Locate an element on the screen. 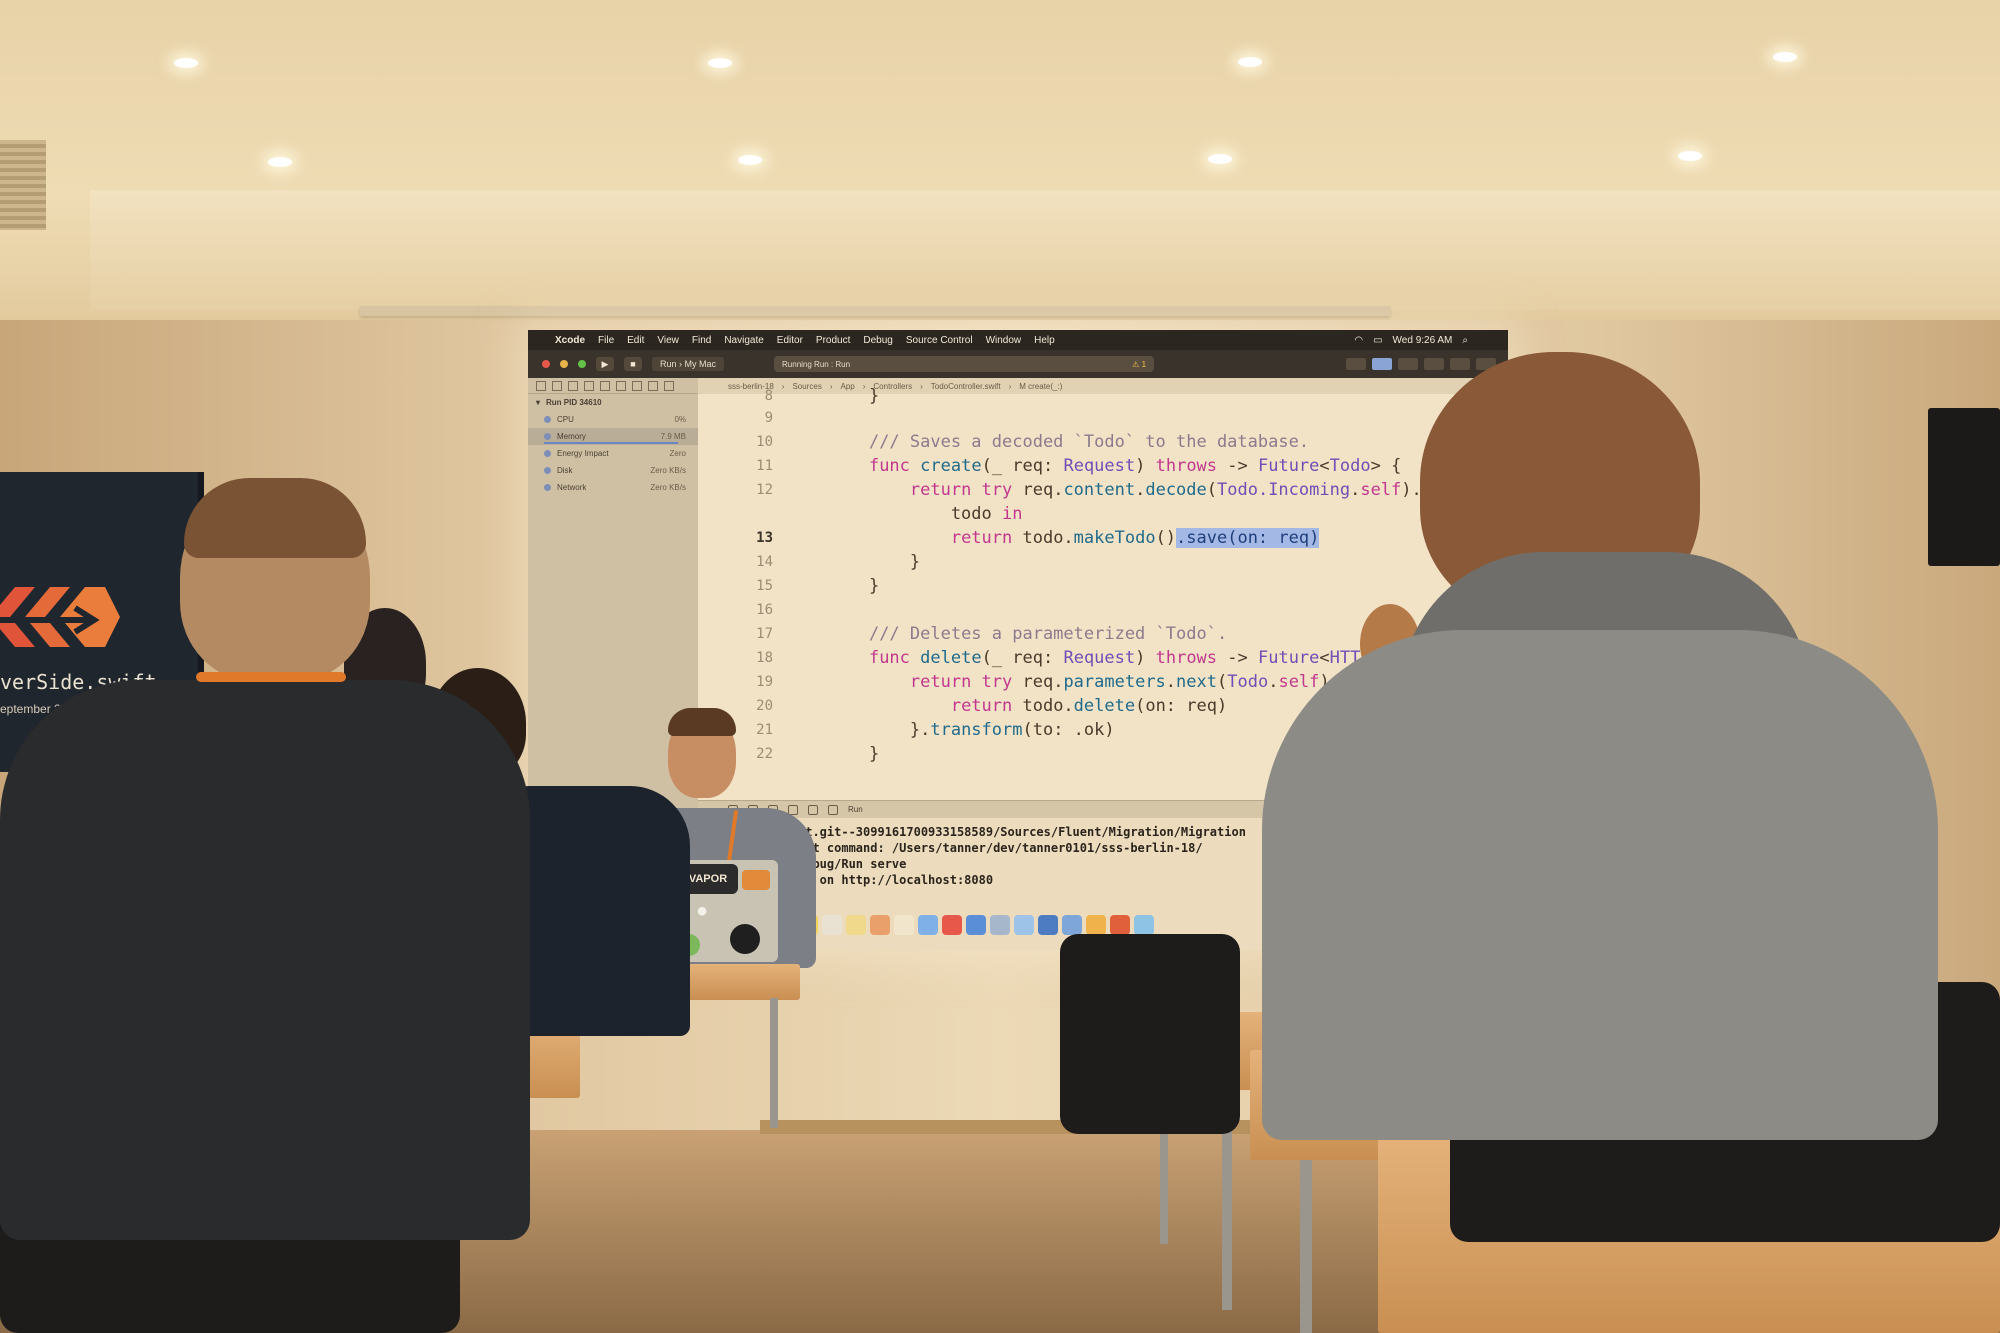 This screenshot has height=1333, width=2000. debug-target-label: Run is located at coordinates (855, 809).